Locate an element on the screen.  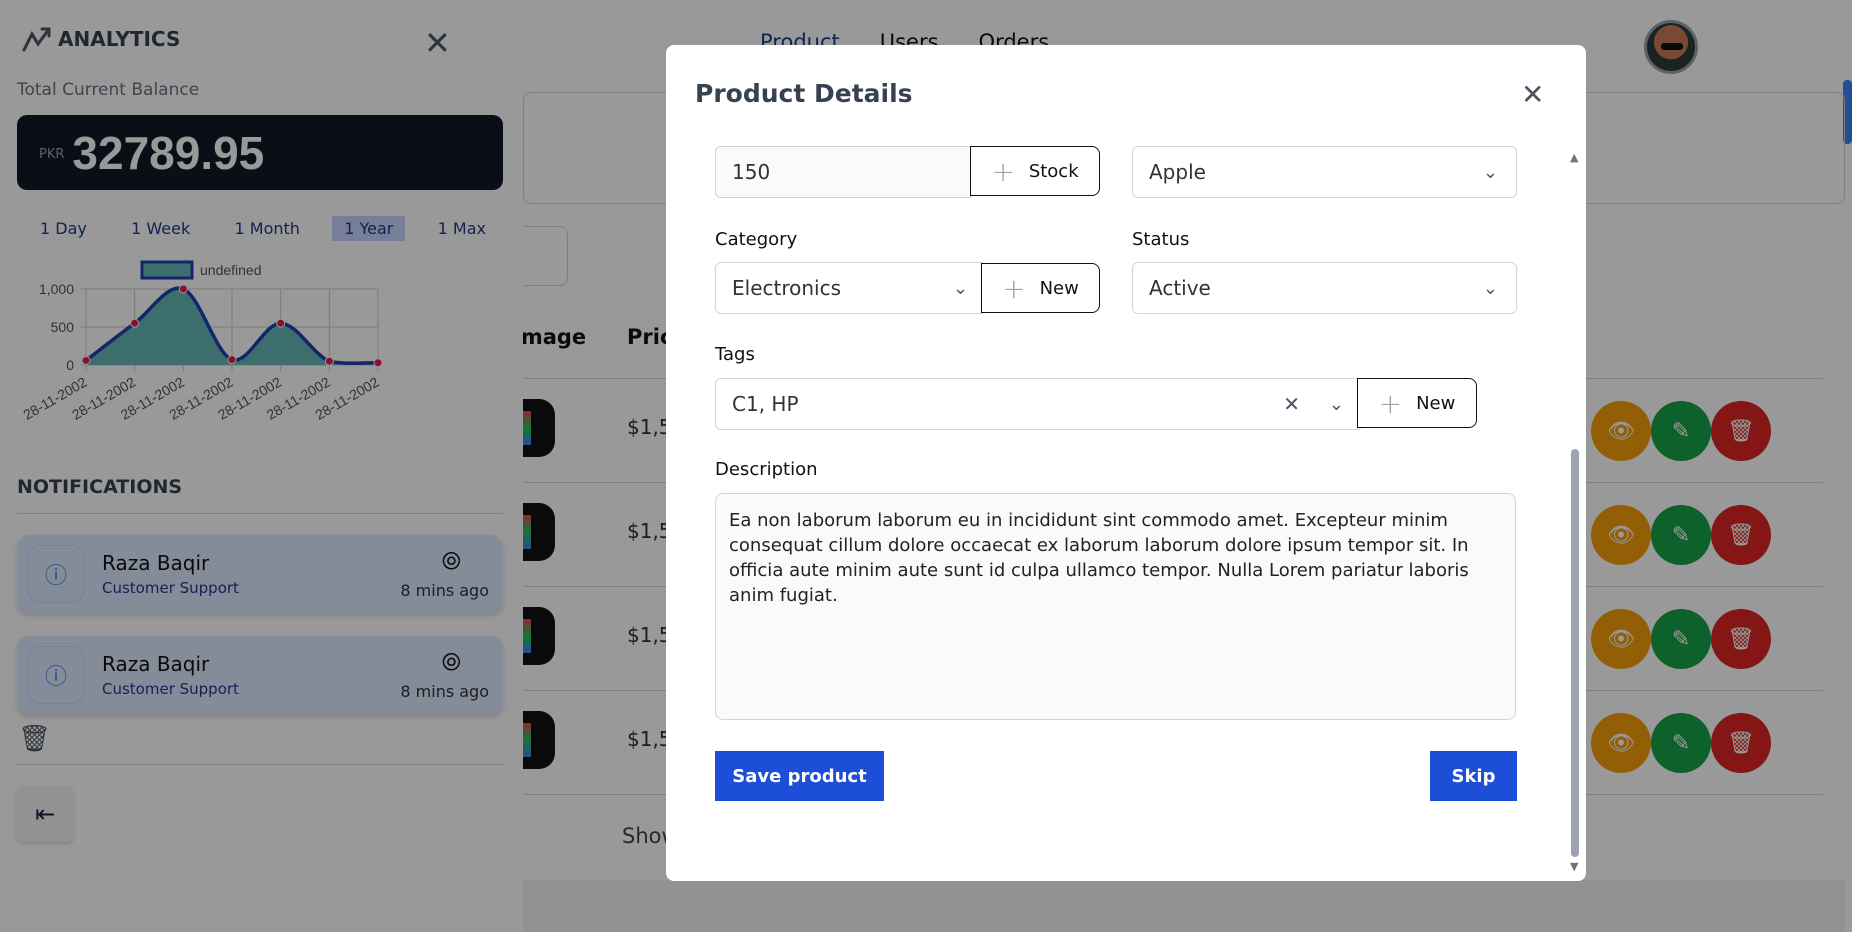
stock-value: 150 is located at coordinates (751, 172).